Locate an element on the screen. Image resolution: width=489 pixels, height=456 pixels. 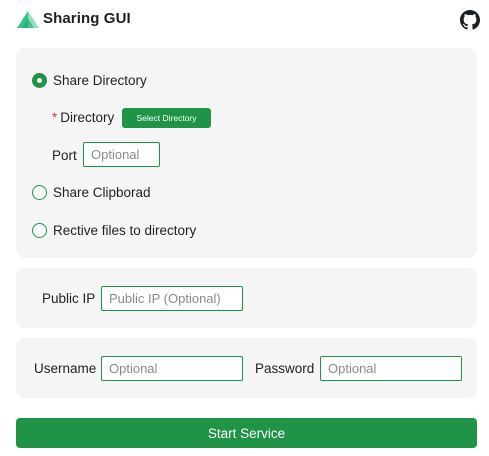
port-label: Port is located at coordinates (64, 155).